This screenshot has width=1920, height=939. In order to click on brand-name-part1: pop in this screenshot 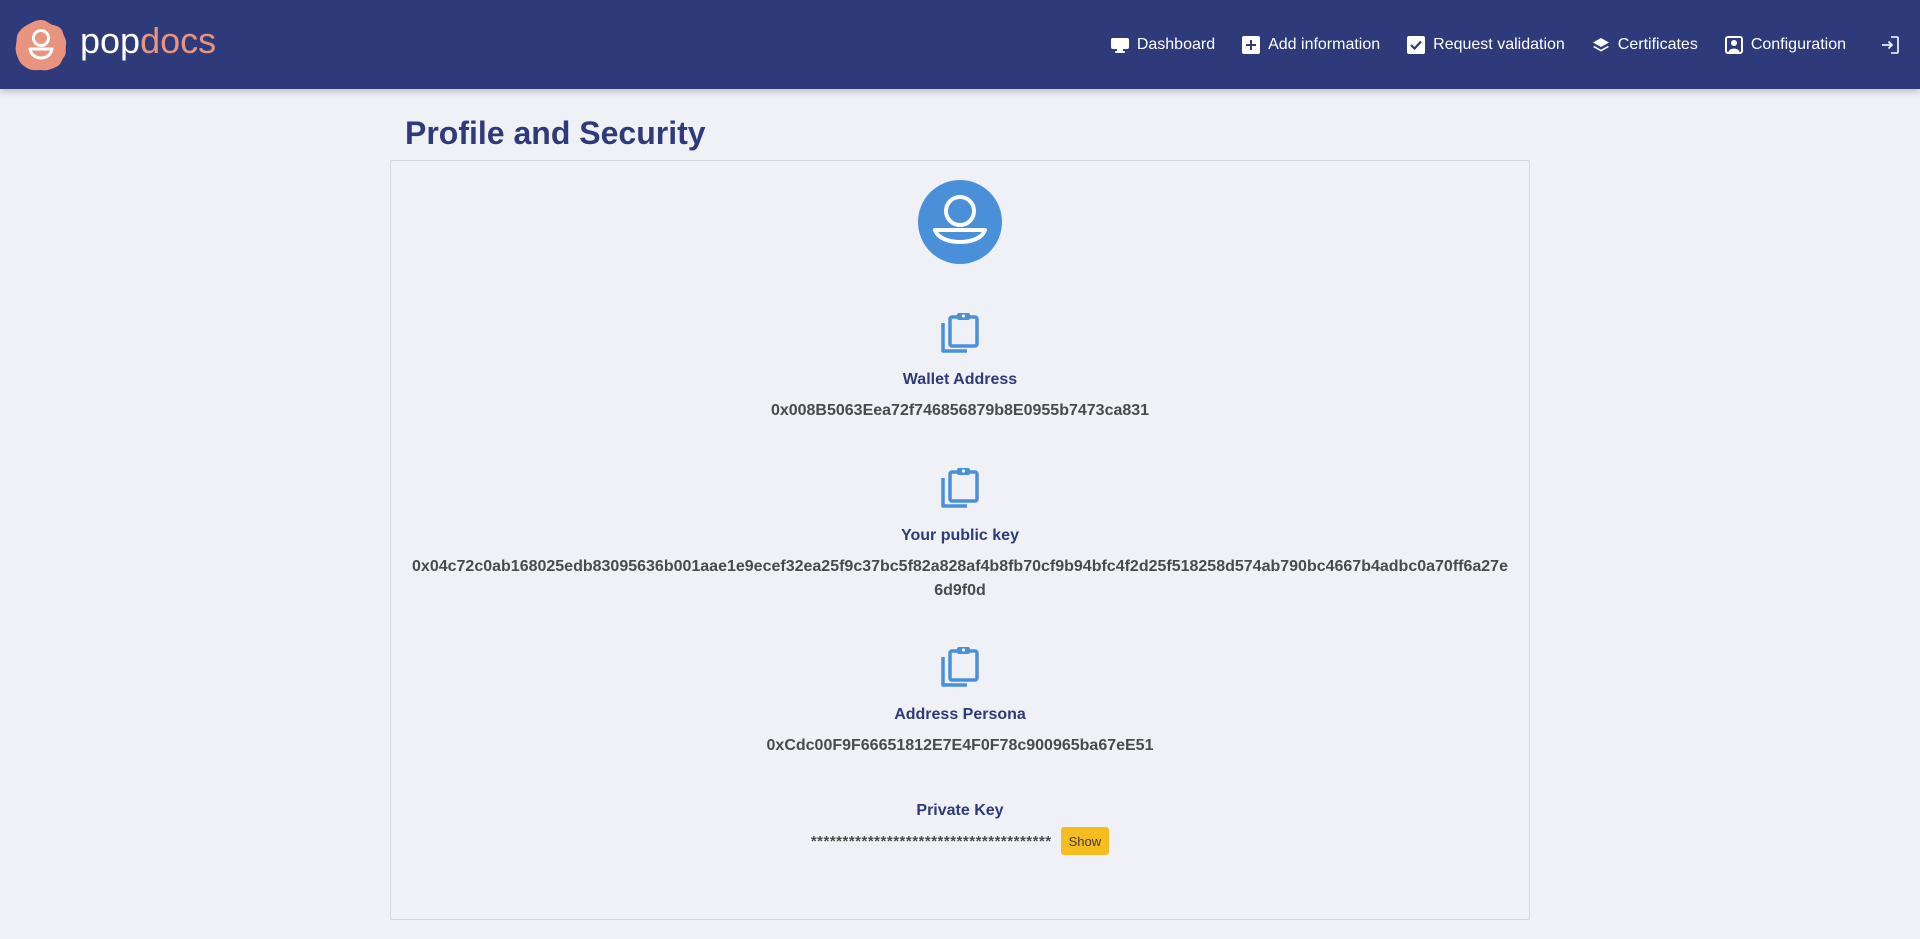, I will do `click(110, 40)`.